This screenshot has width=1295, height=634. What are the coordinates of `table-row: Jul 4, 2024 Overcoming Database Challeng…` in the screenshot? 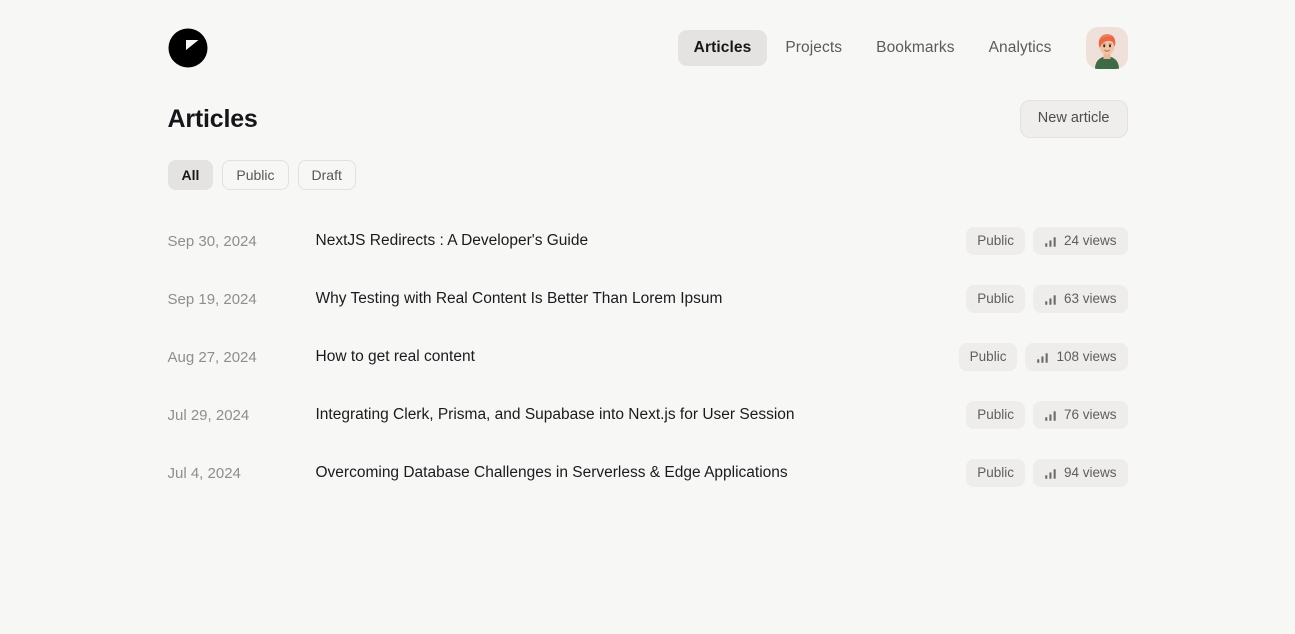 It's located at (648, 473).